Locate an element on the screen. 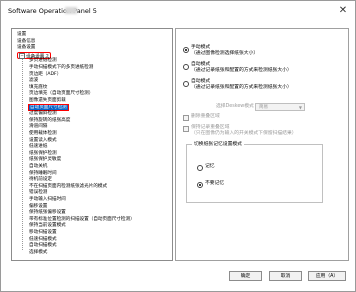  tree-child-node: 保持睡眠时间 is located at coordinates (43, 174).